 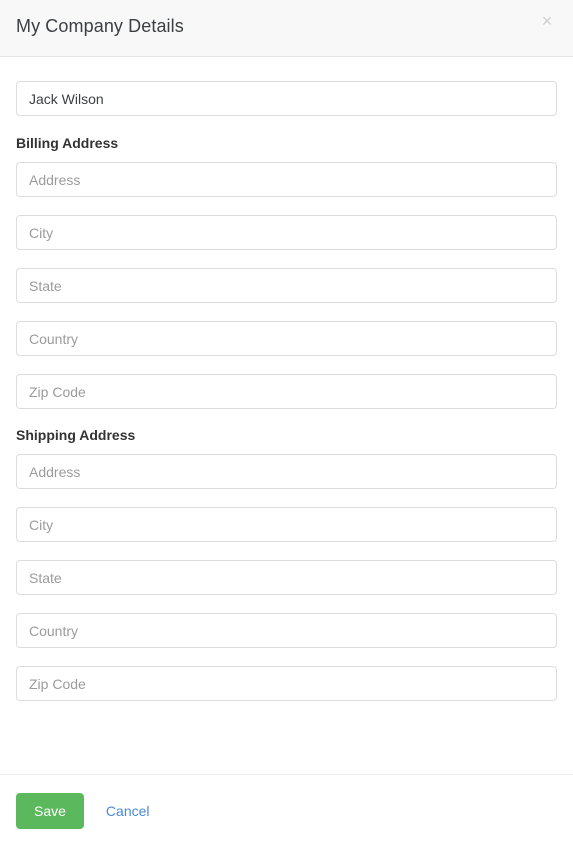 I want to click on billing-zip-input, so click(x=286, y=391).